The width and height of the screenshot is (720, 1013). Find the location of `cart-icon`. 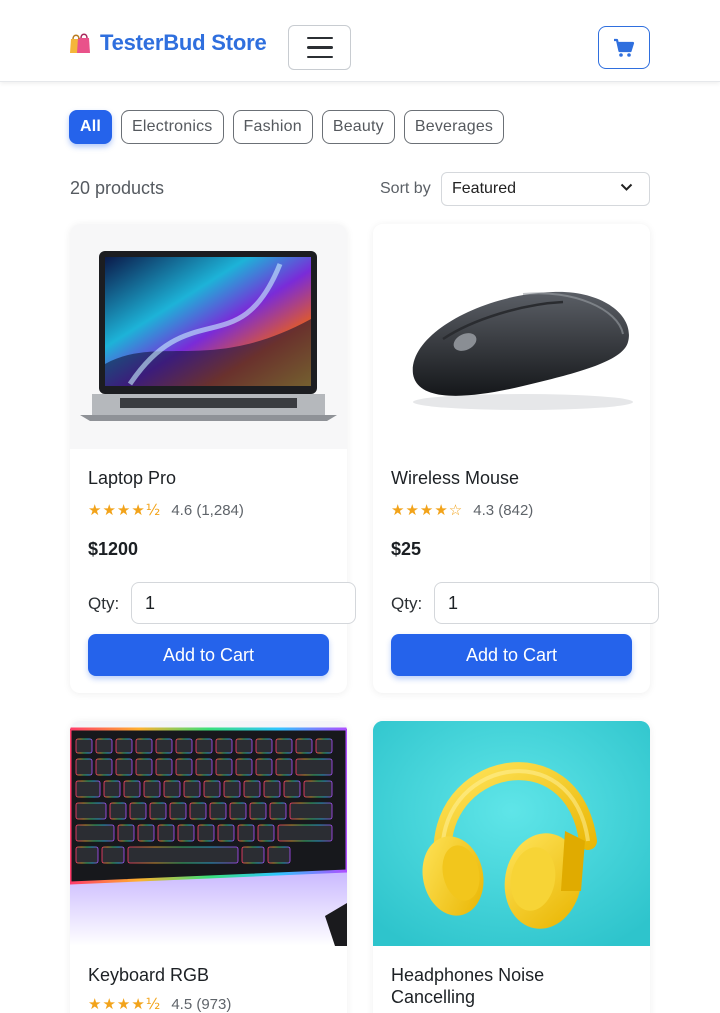

cart-icon is located at coordinates (624, 47).